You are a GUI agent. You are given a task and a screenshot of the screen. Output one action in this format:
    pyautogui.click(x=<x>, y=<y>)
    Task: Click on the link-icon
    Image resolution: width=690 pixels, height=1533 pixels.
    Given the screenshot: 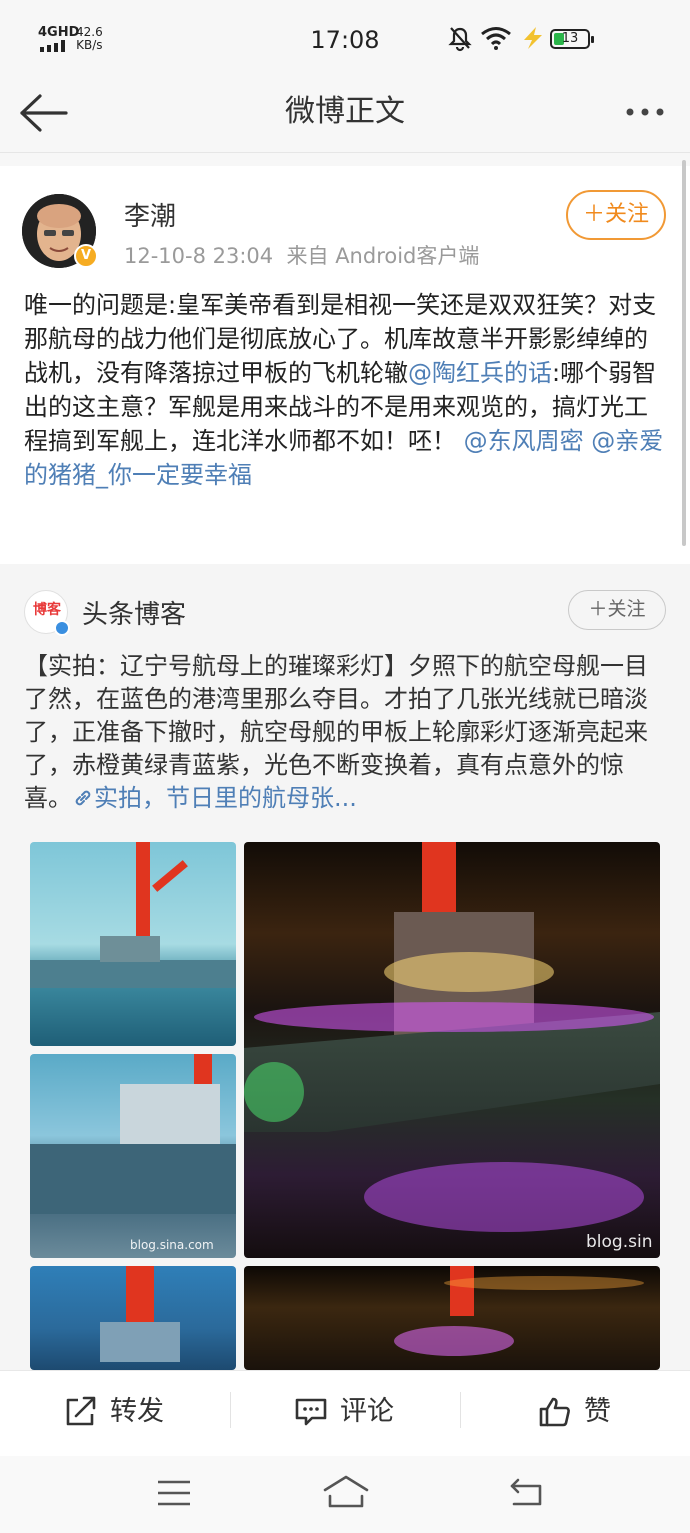 What is the action you would take?
    pyautogui.click(x=83, y=798)
    